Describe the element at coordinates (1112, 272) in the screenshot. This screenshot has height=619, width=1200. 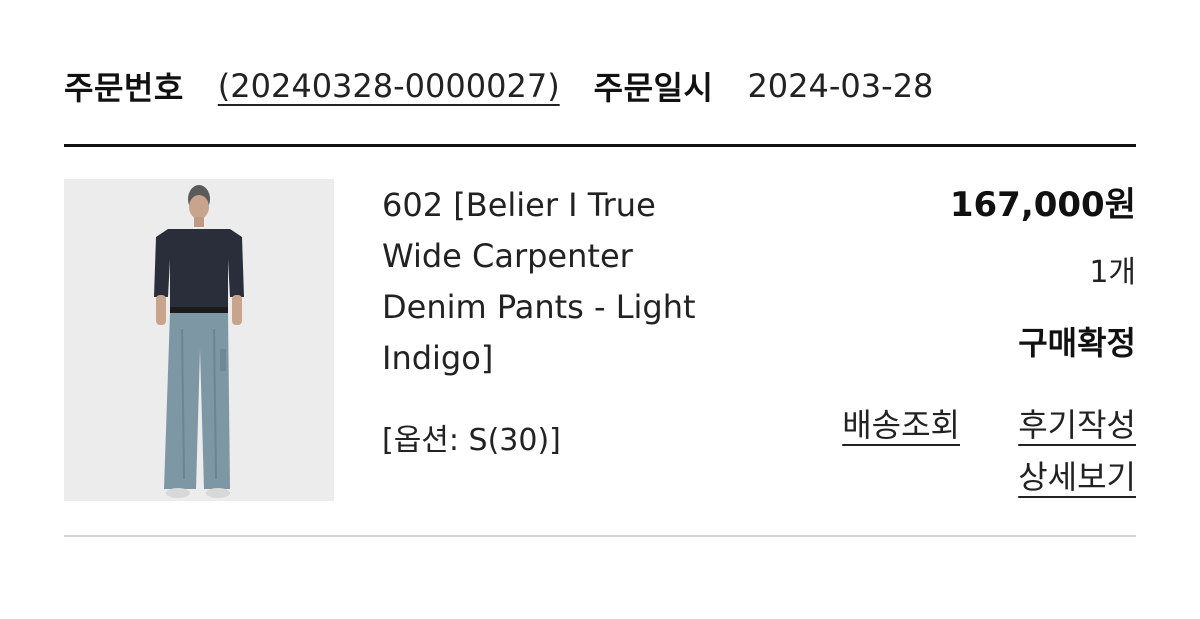
I see `item-quantity: 1개` at that location.